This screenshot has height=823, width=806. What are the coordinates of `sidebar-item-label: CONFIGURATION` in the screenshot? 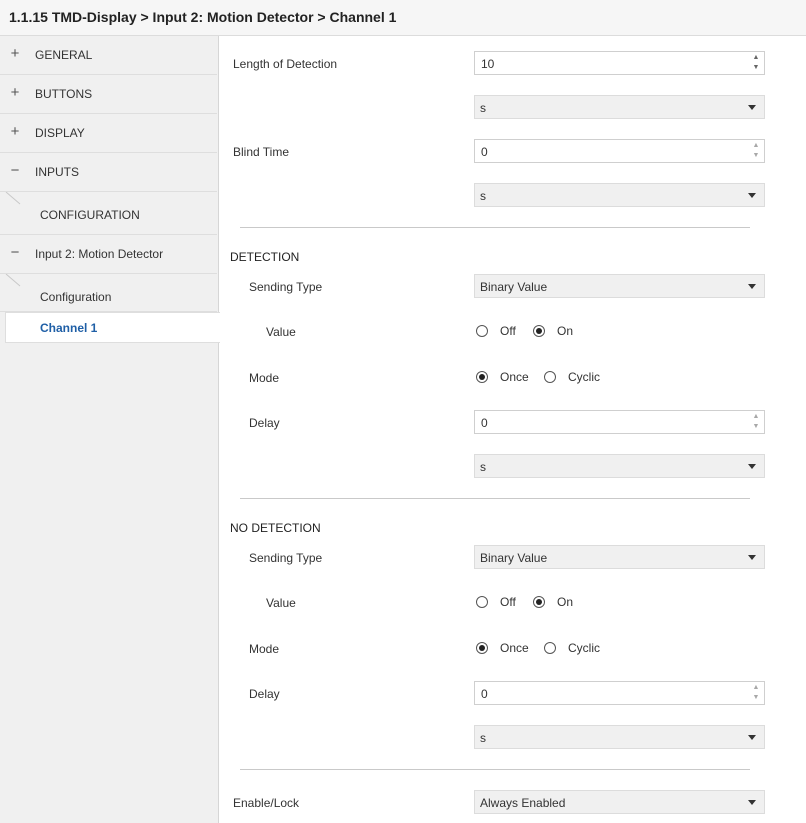 It's located at (90, 215).